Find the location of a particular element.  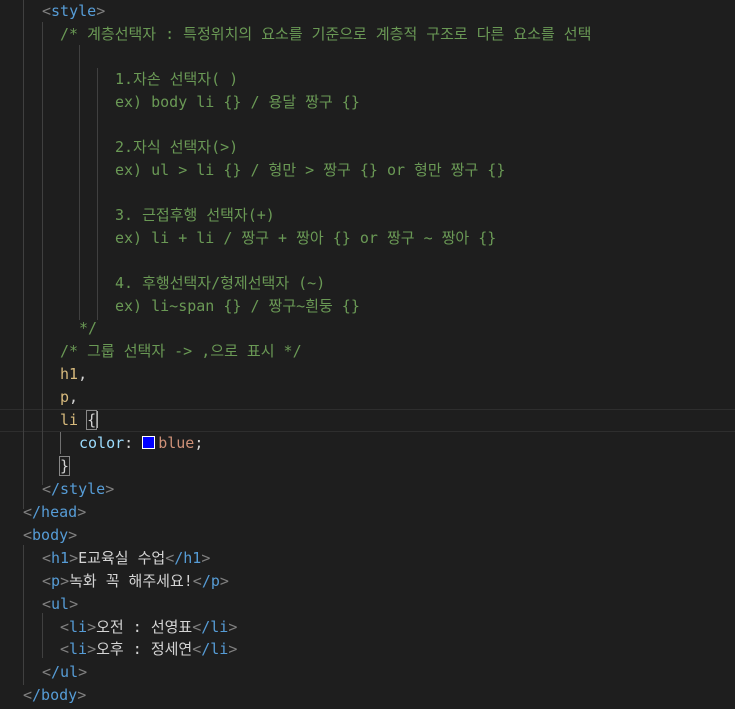

code-line: <li>오전 : 선영표</li> is located at coordinates (148, 627).